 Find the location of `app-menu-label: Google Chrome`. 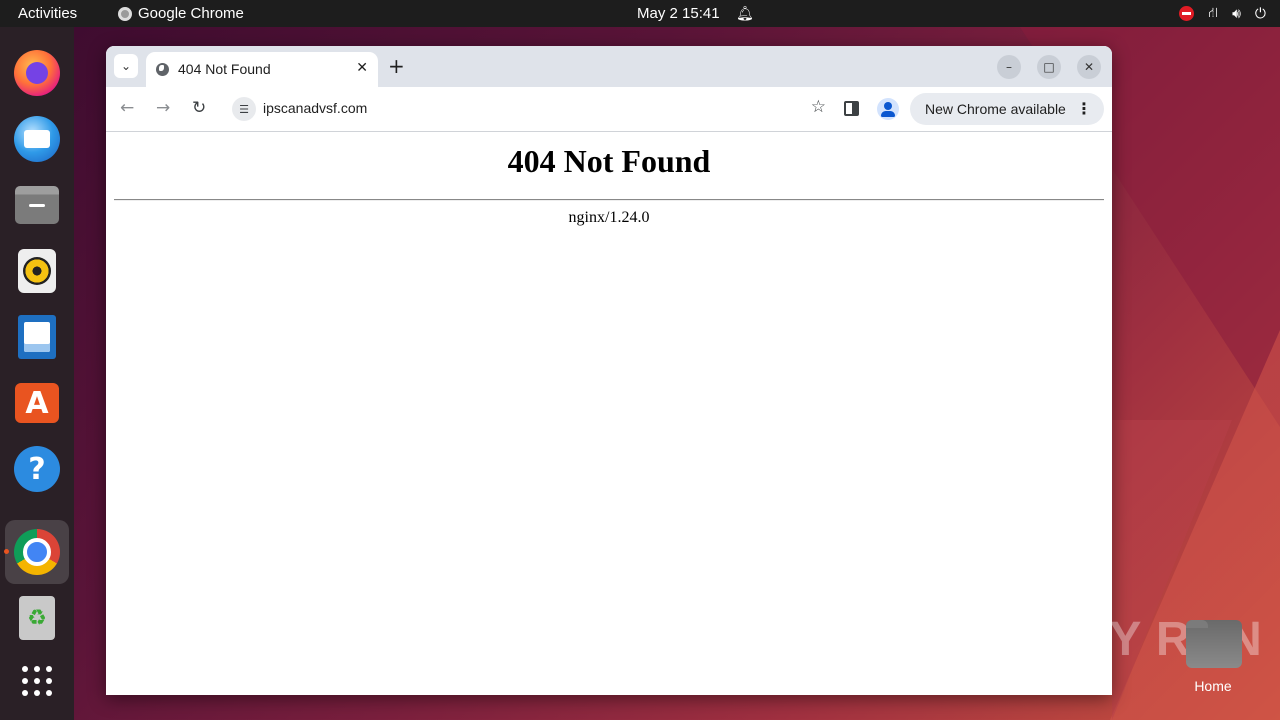

app-menu-label: Google Chrome is located at coordinates (191, 13).